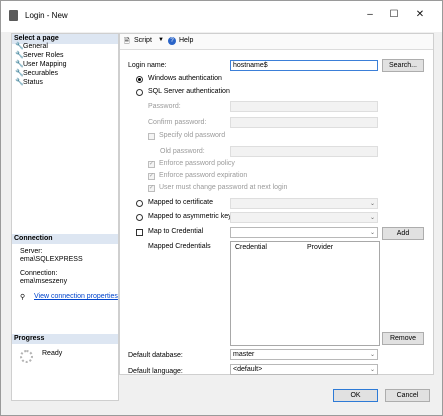 This screenshot has width=443, height=416. I want to click on old-password-label: Old password:, so click(182, 151).